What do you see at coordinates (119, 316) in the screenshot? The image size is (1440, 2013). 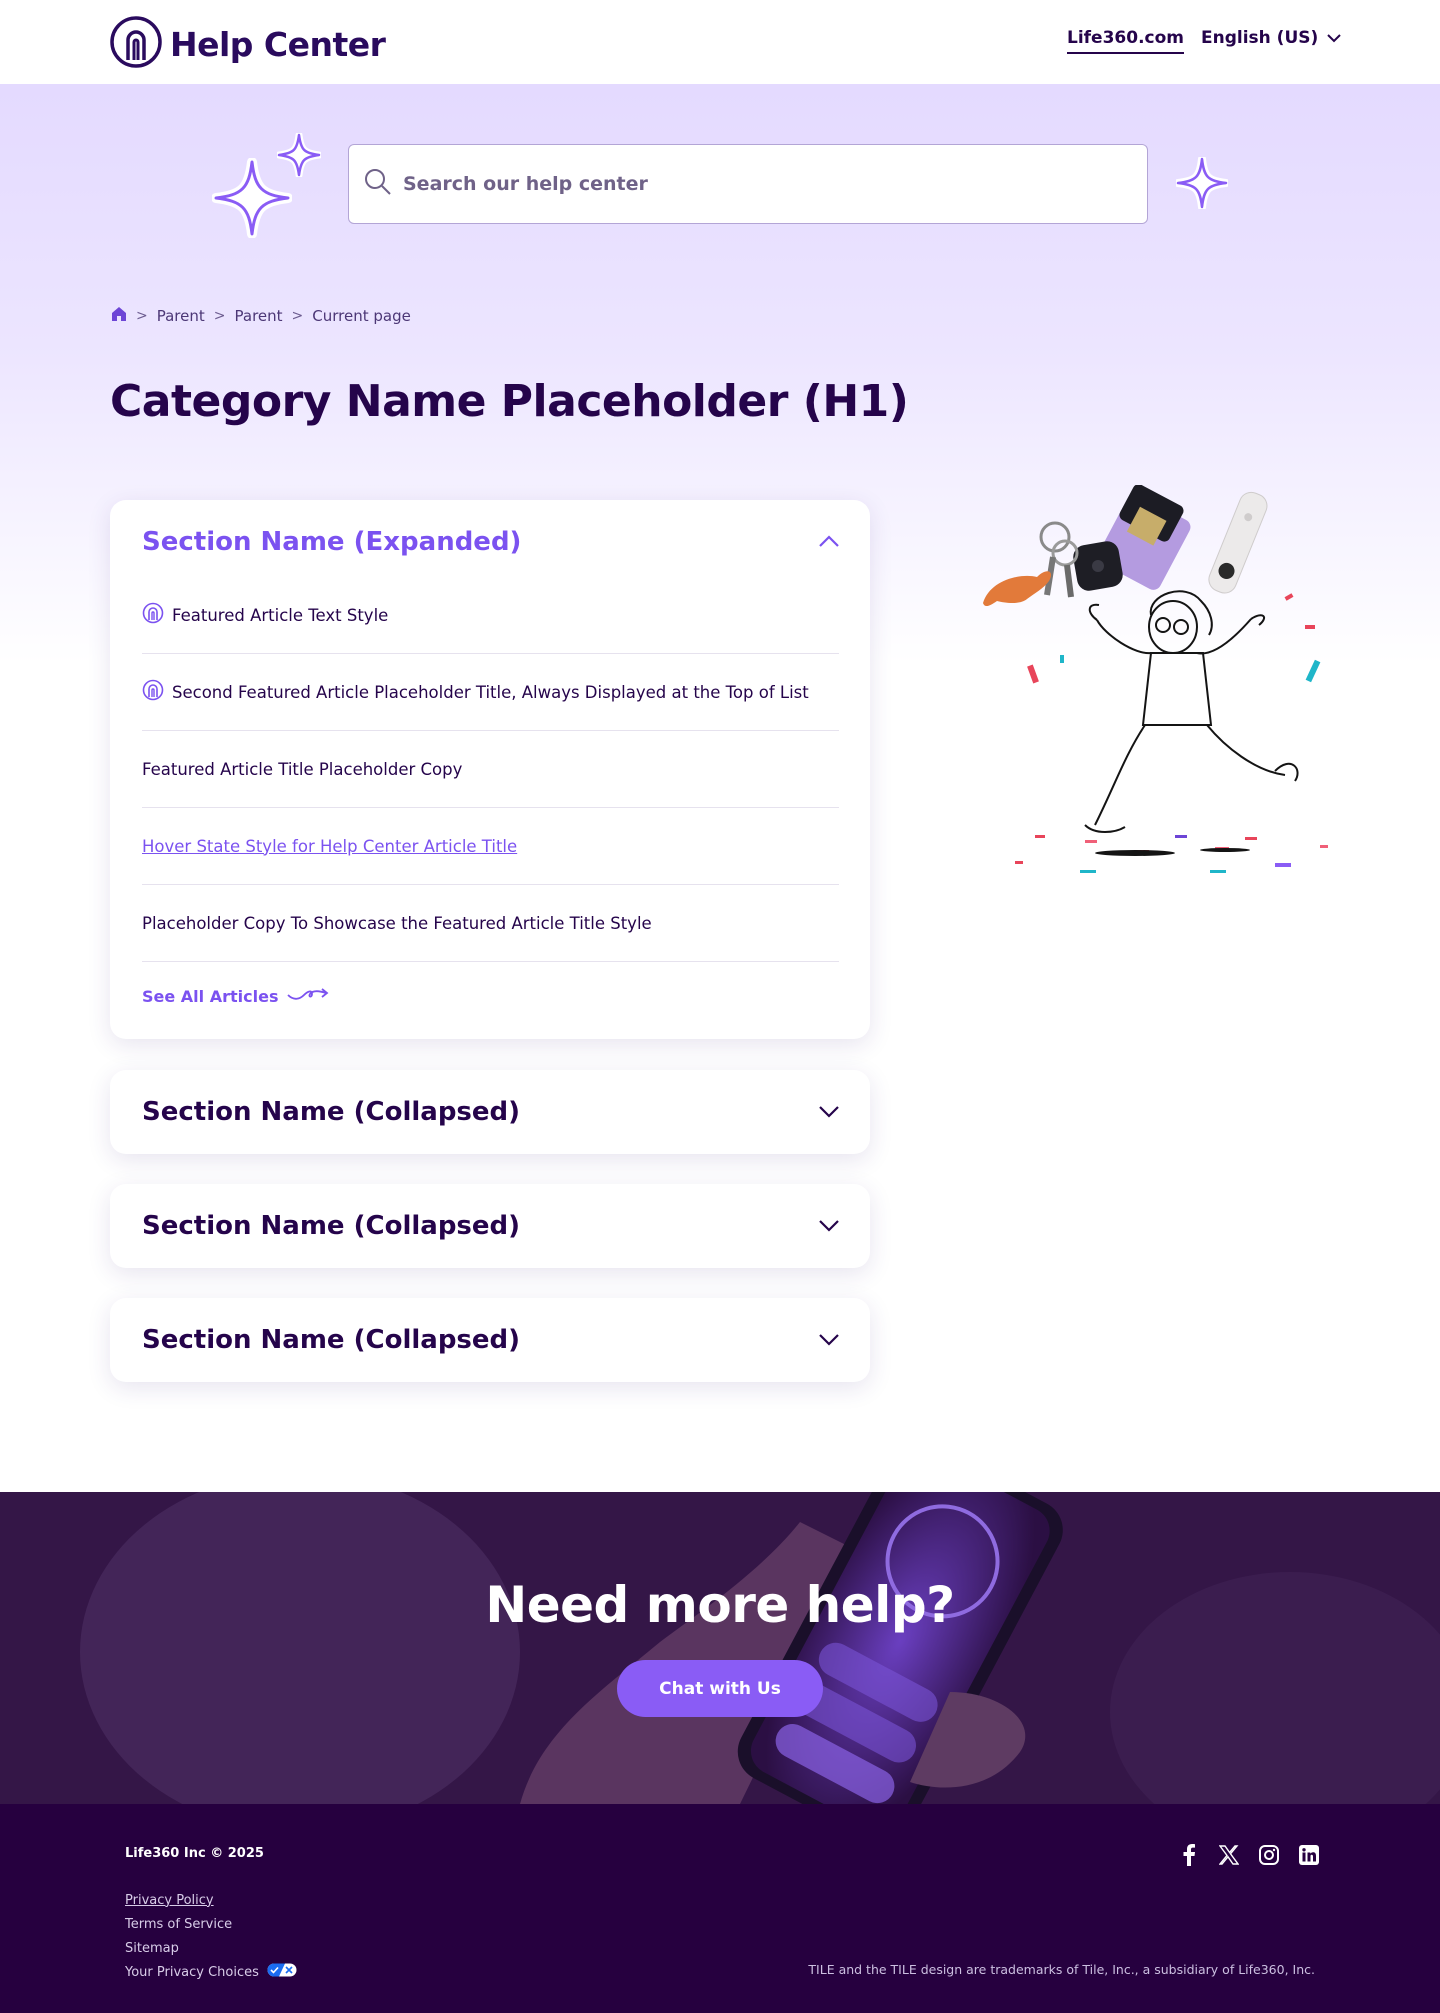 I see `home-icon` at bounding box center [119, 316].